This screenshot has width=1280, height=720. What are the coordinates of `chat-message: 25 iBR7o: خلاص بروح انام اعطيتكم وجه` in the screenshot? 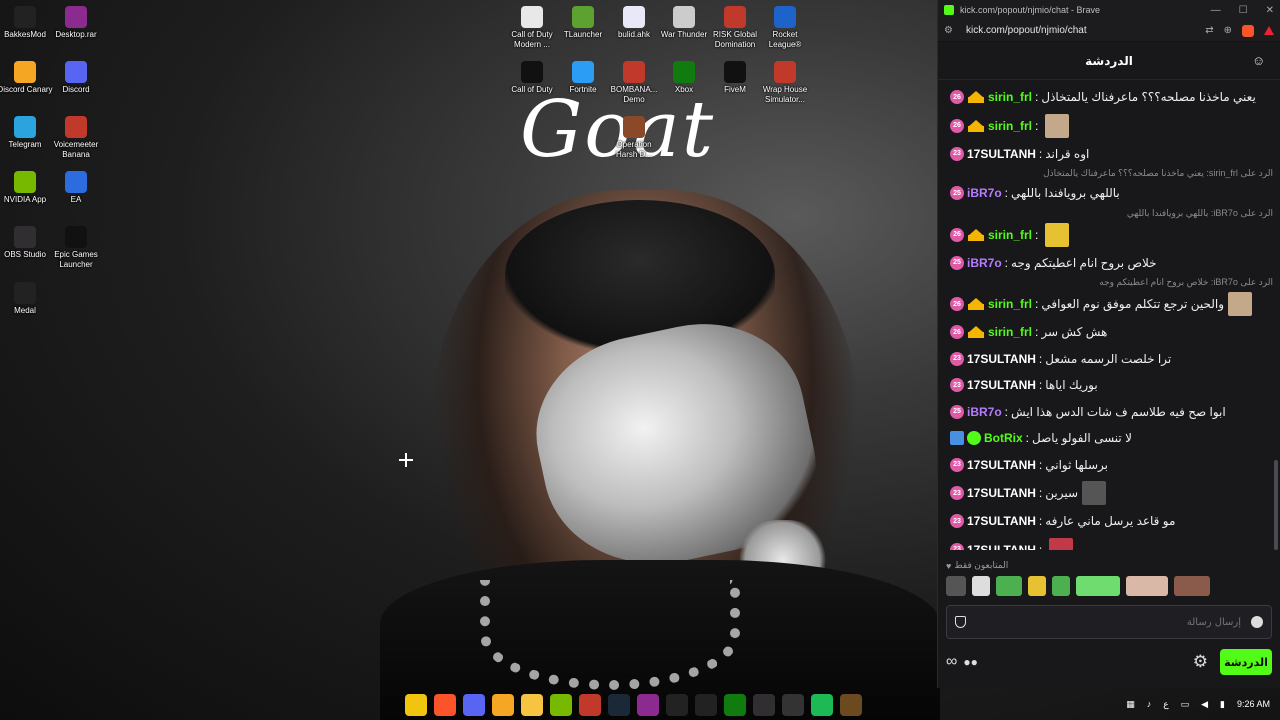 It's located at (1111, 263).